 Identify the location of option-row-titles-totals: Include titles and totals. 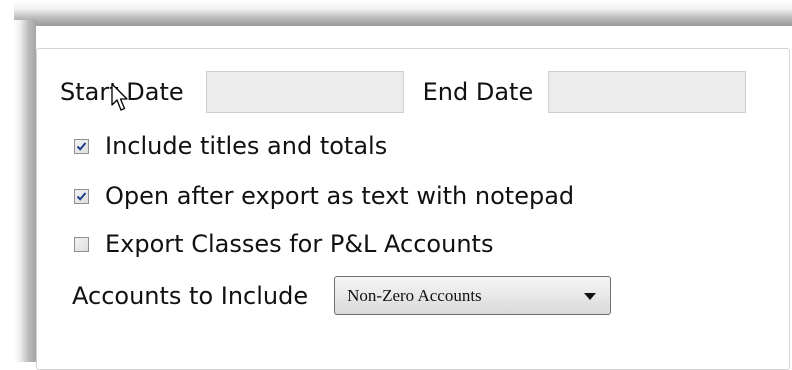
(230, 146).